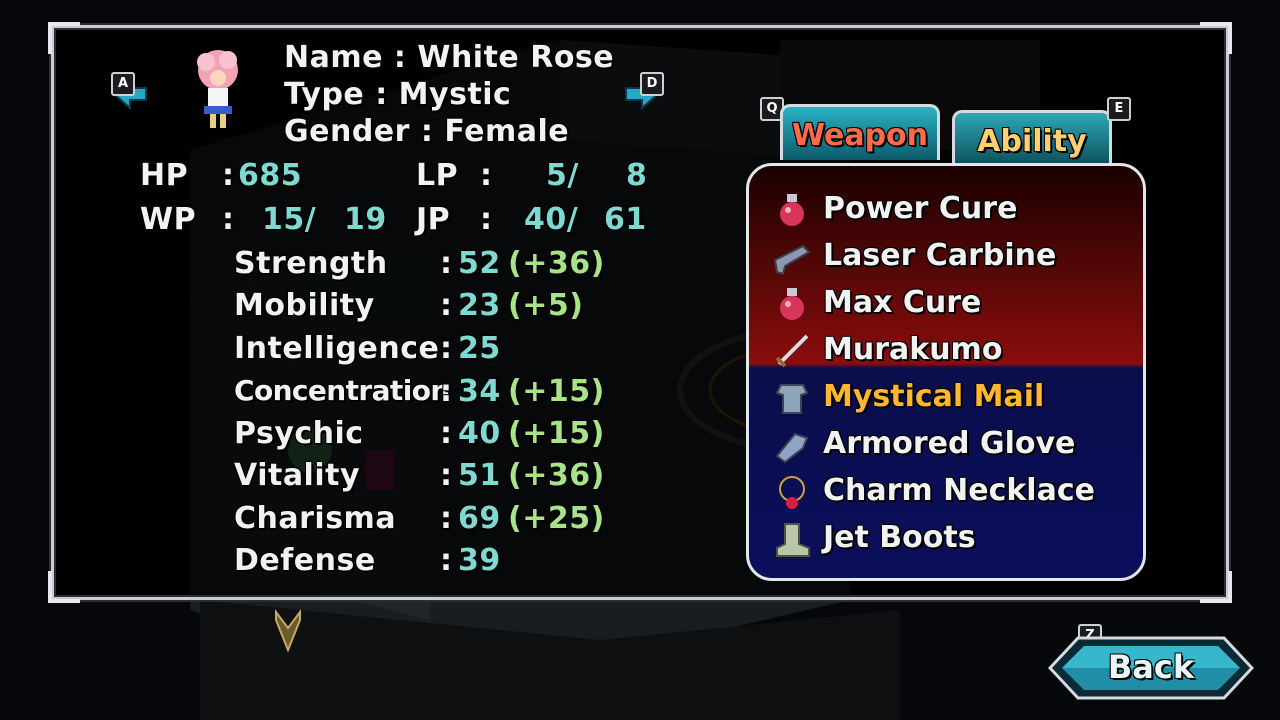 This screenshot has height=720, width=1280. I want to click on stat-value: 52, so click(479, 263).